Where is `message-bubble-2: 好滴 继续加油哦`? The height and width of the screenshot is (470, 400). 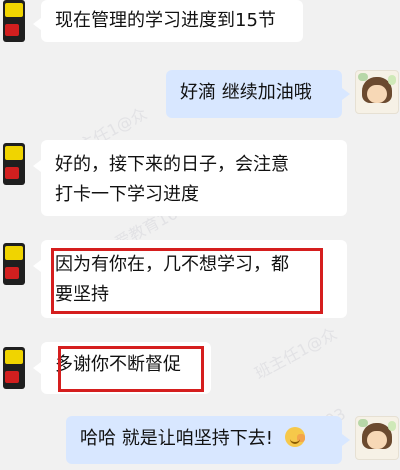 message-bubble-2: 好滴 继续加油哦 is located at coordinates (254, 94).